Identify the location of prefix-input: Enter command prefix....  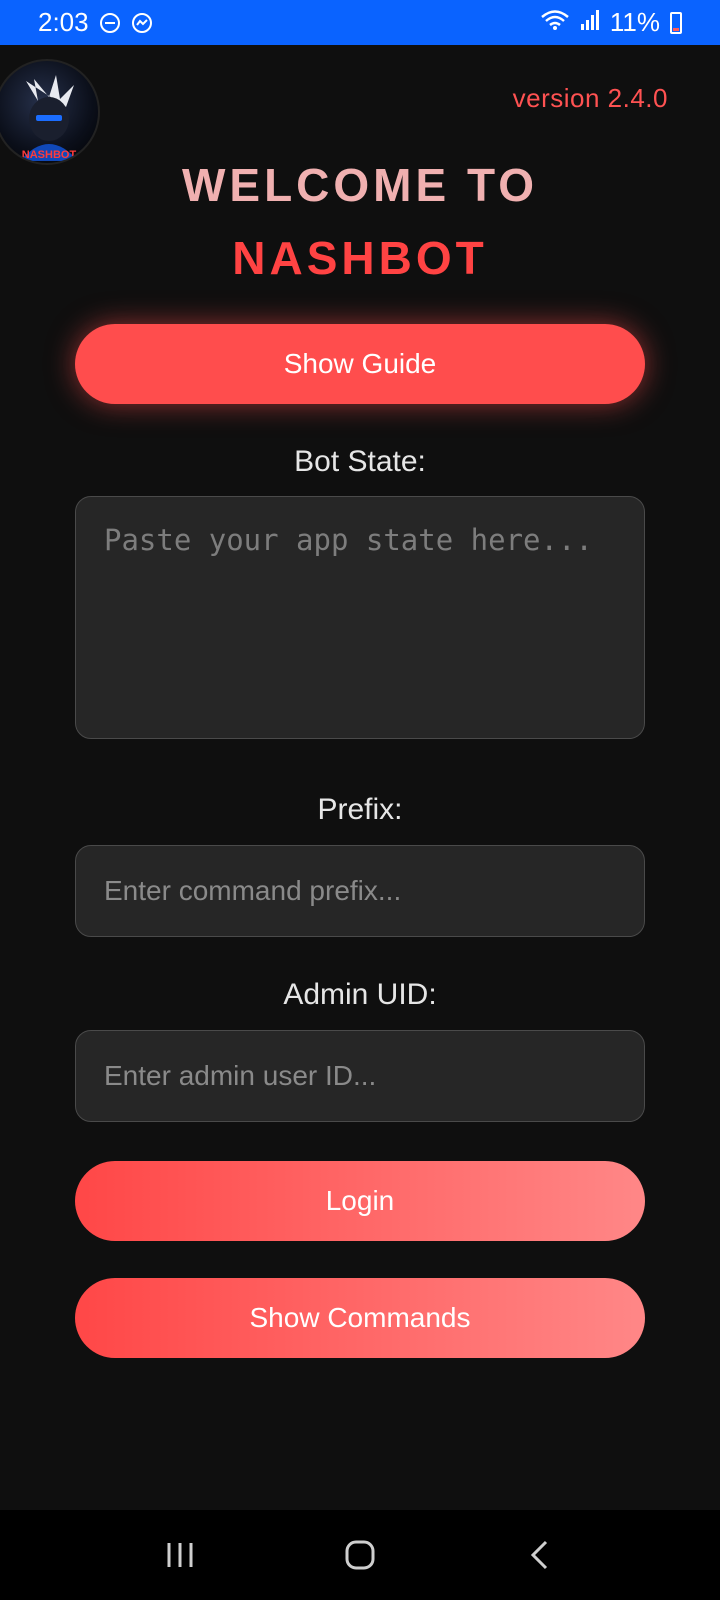
(360, 891).